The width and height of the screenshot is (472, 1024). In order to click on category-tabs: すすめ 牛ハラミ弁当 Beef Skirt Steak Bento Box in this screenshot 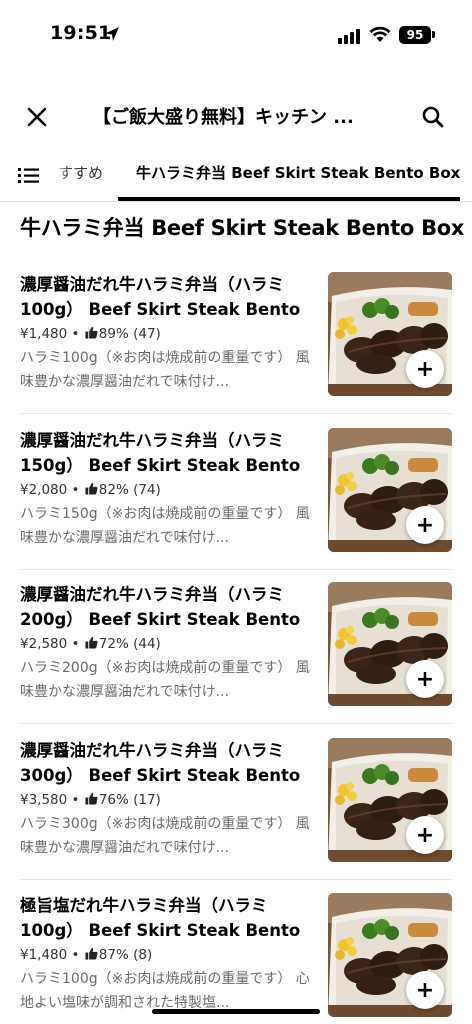, I will do `click(236, 177)`.